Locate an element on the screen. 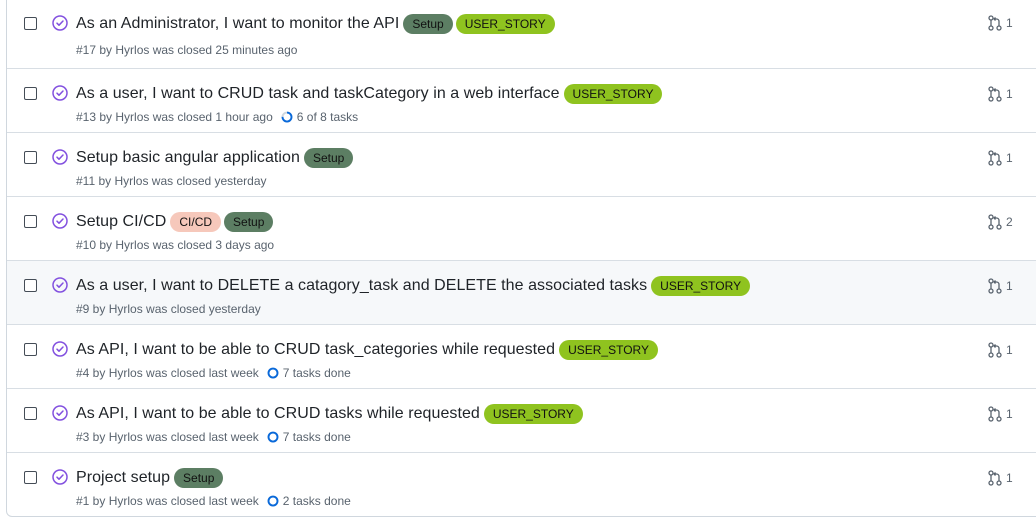  issue-meta-text: #4 by Hyrlos was closed last week is located at coordinates (167, 373).